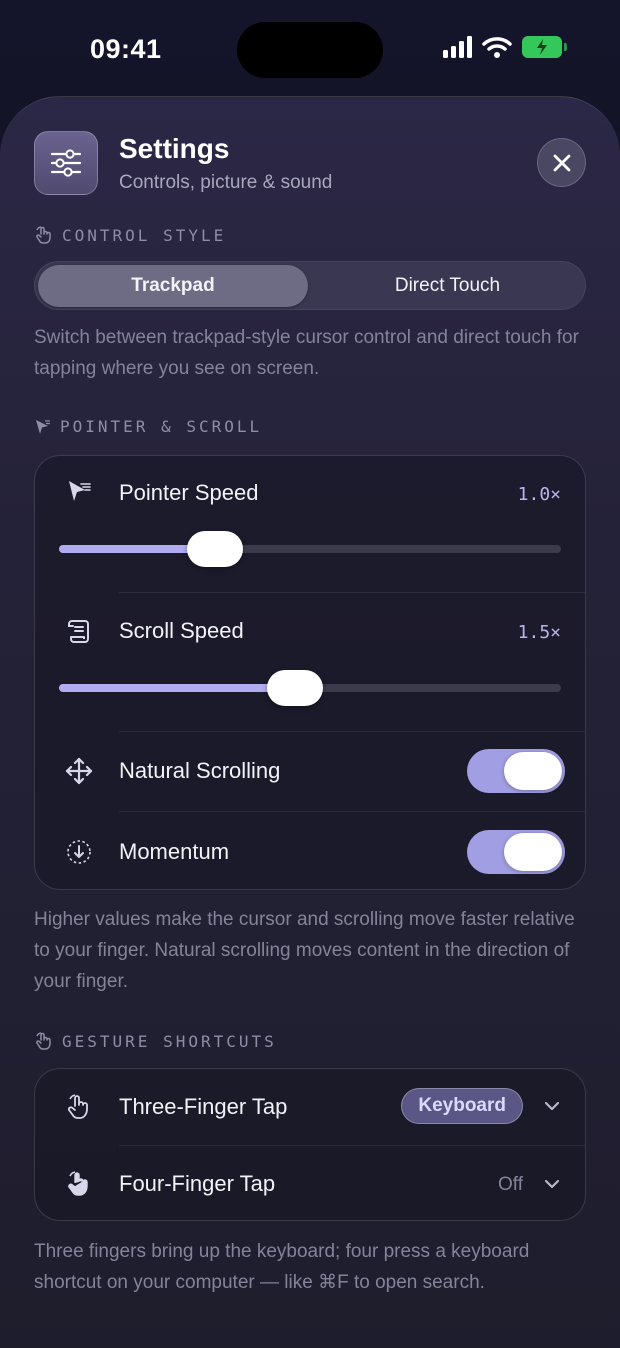 The image size is (620, 1348). Describe the element at coordinates (79, 1107) in the screenshot. I see `hand-point-outline-icon` at that location.